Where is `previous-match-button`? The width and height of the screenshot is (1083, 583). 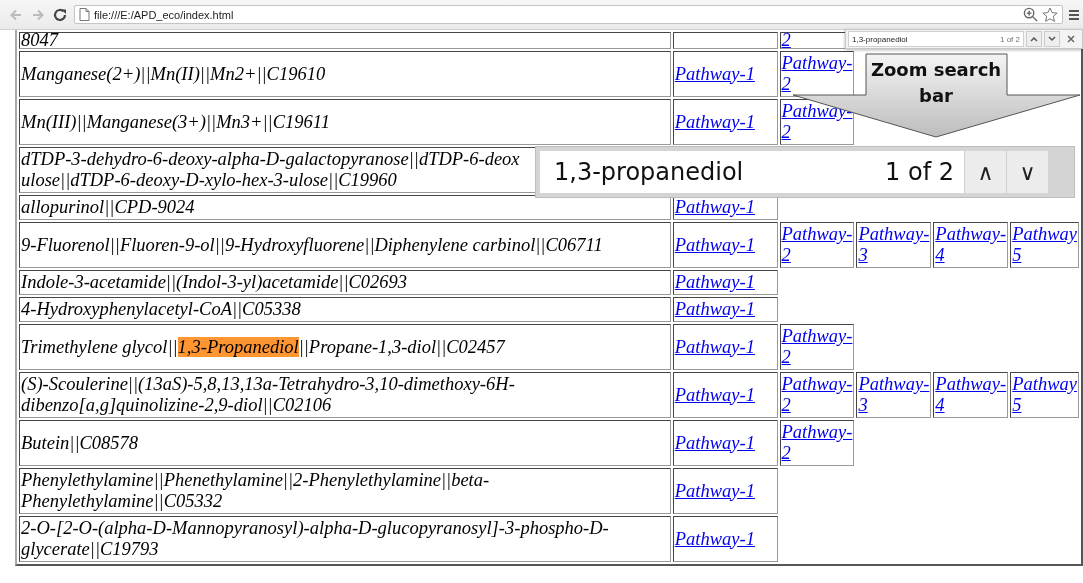 previous-match-button is located at coordinates (1034, 39).